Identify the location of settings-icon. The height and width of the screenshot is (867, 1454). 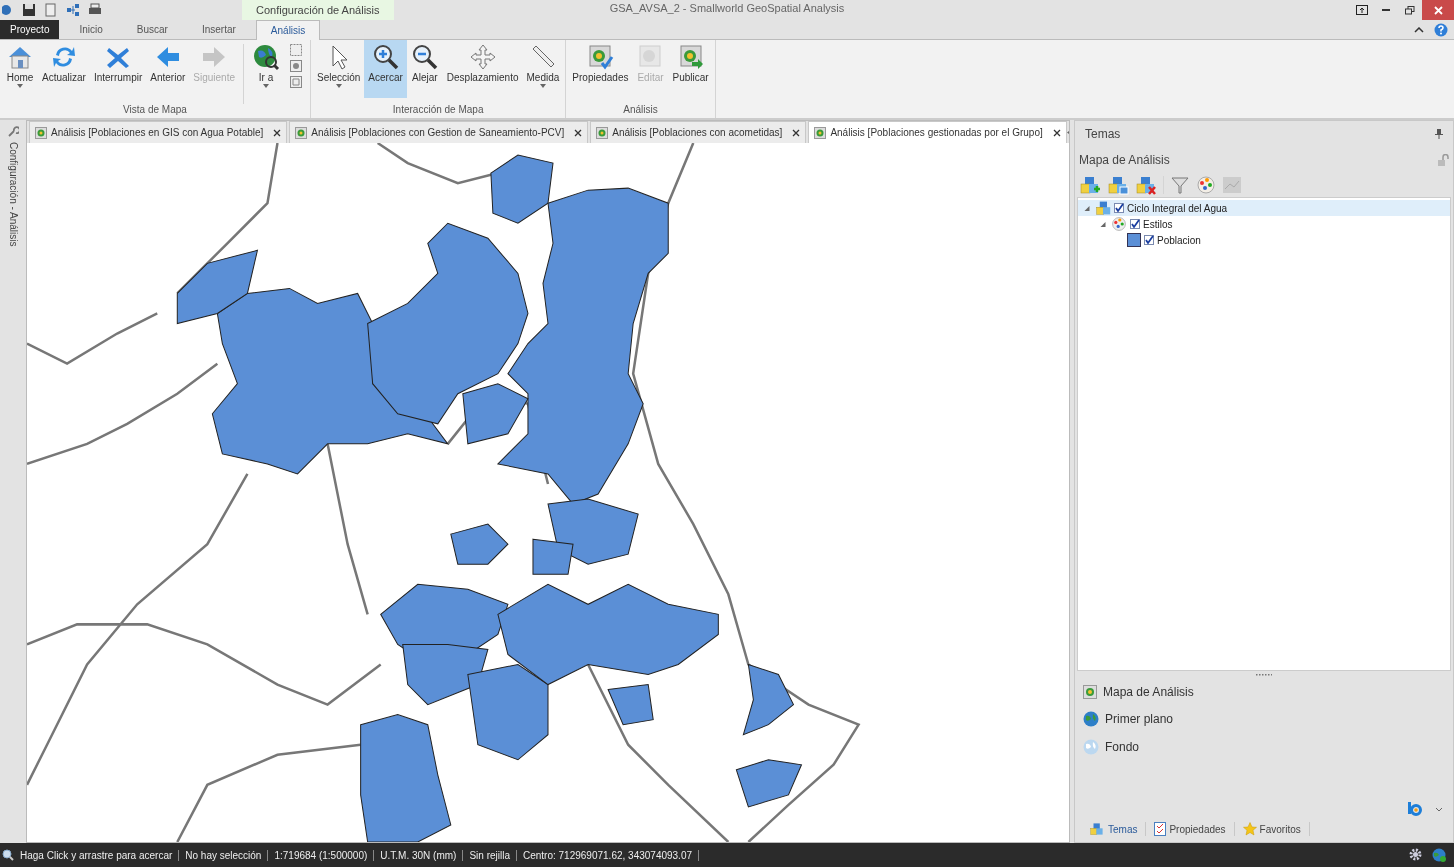
(1415, 854).